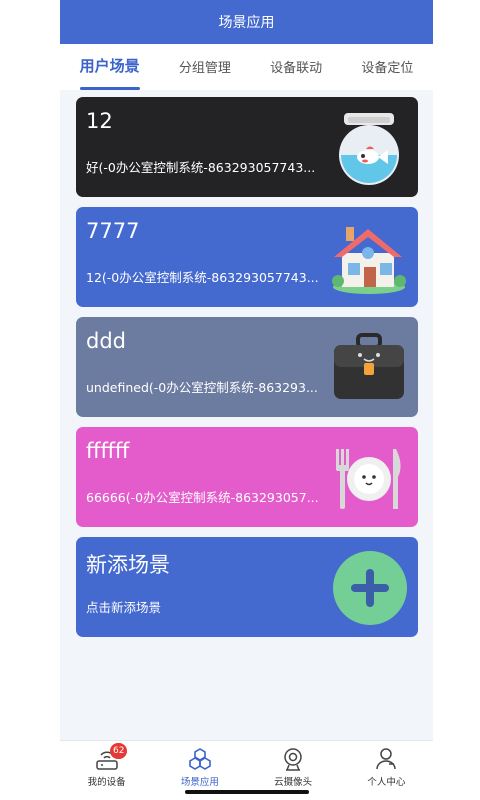  Describe the element at coordinates (293, 759) in the screenshot. I see `camera-icon` at that location.